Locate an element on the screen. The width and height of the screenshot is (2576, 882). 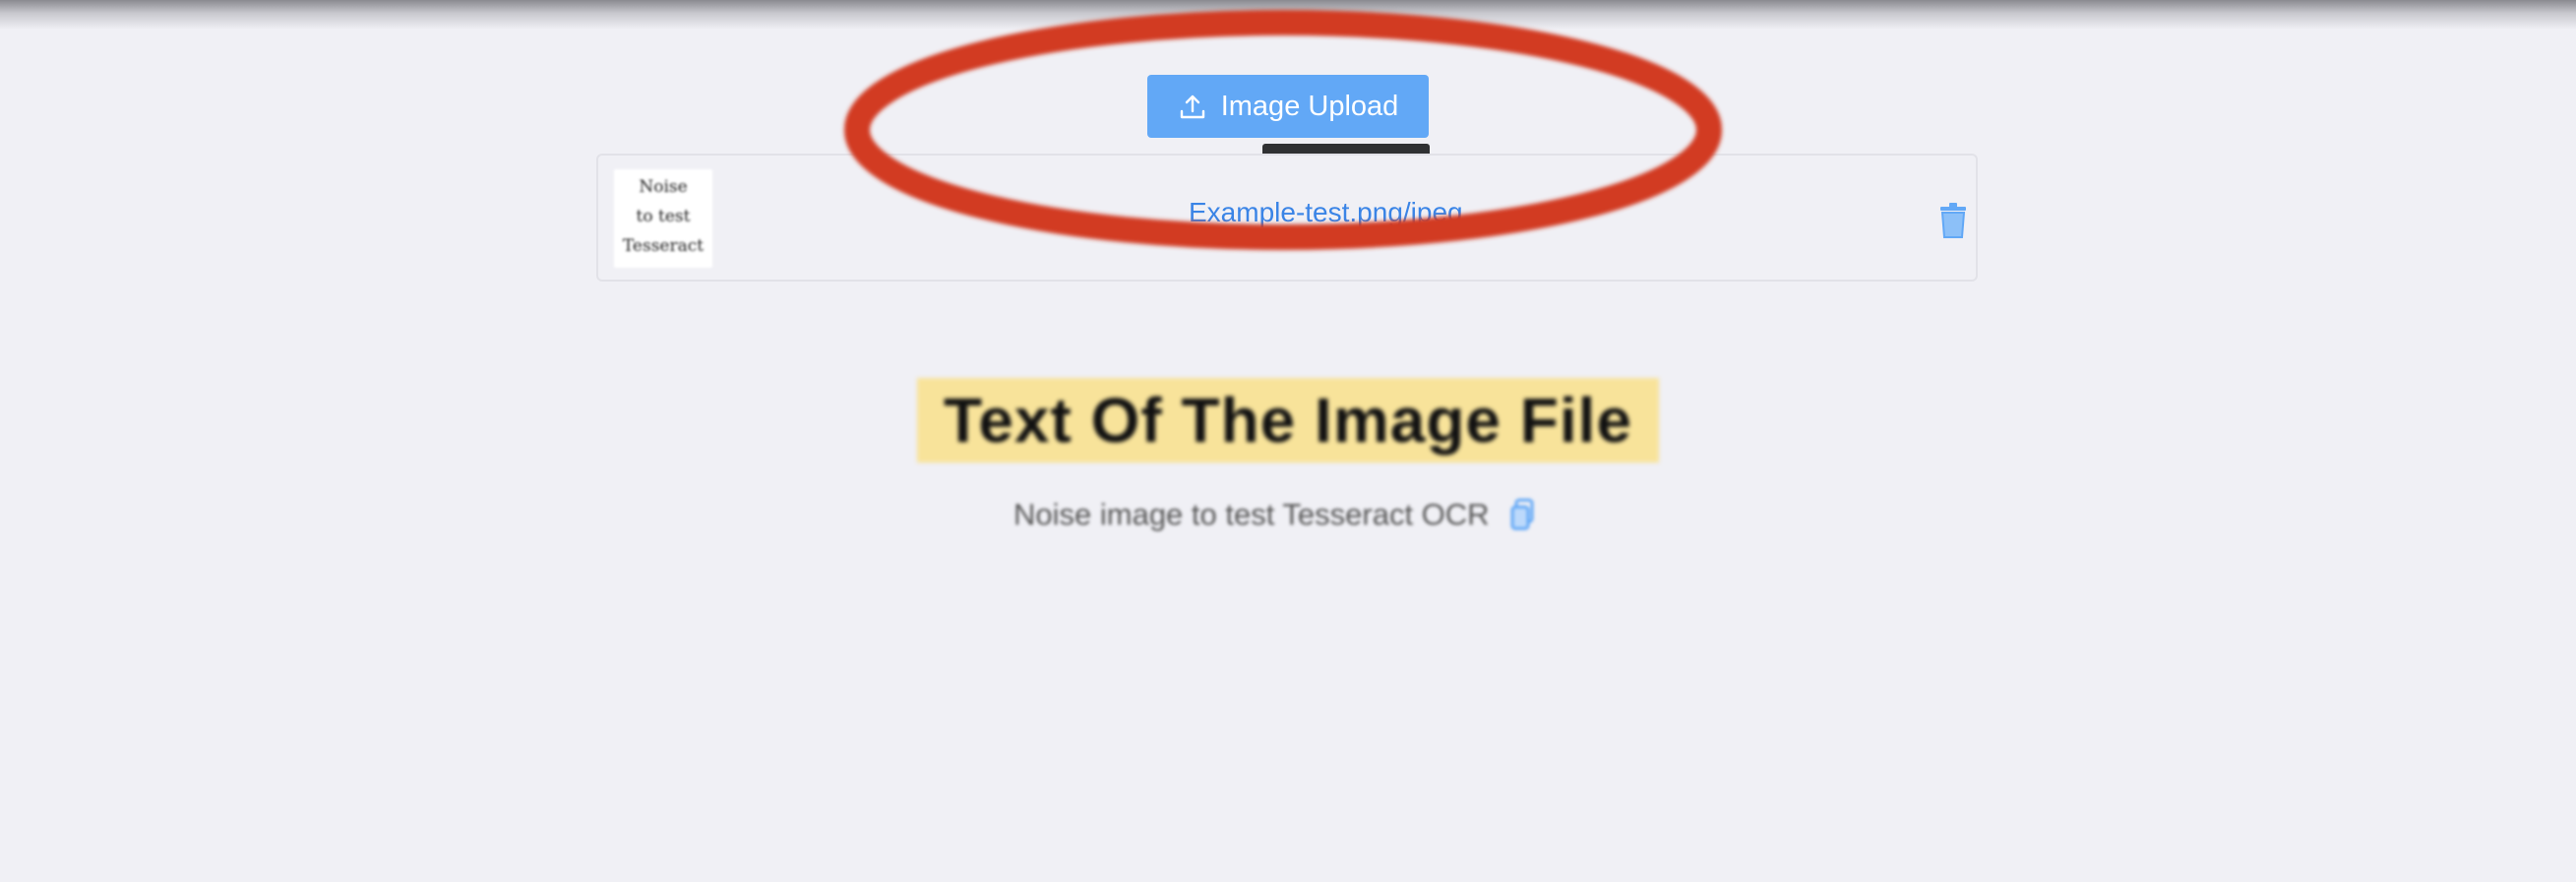
image-upload-button: Image Upload is located at coordinates (1288, 106).